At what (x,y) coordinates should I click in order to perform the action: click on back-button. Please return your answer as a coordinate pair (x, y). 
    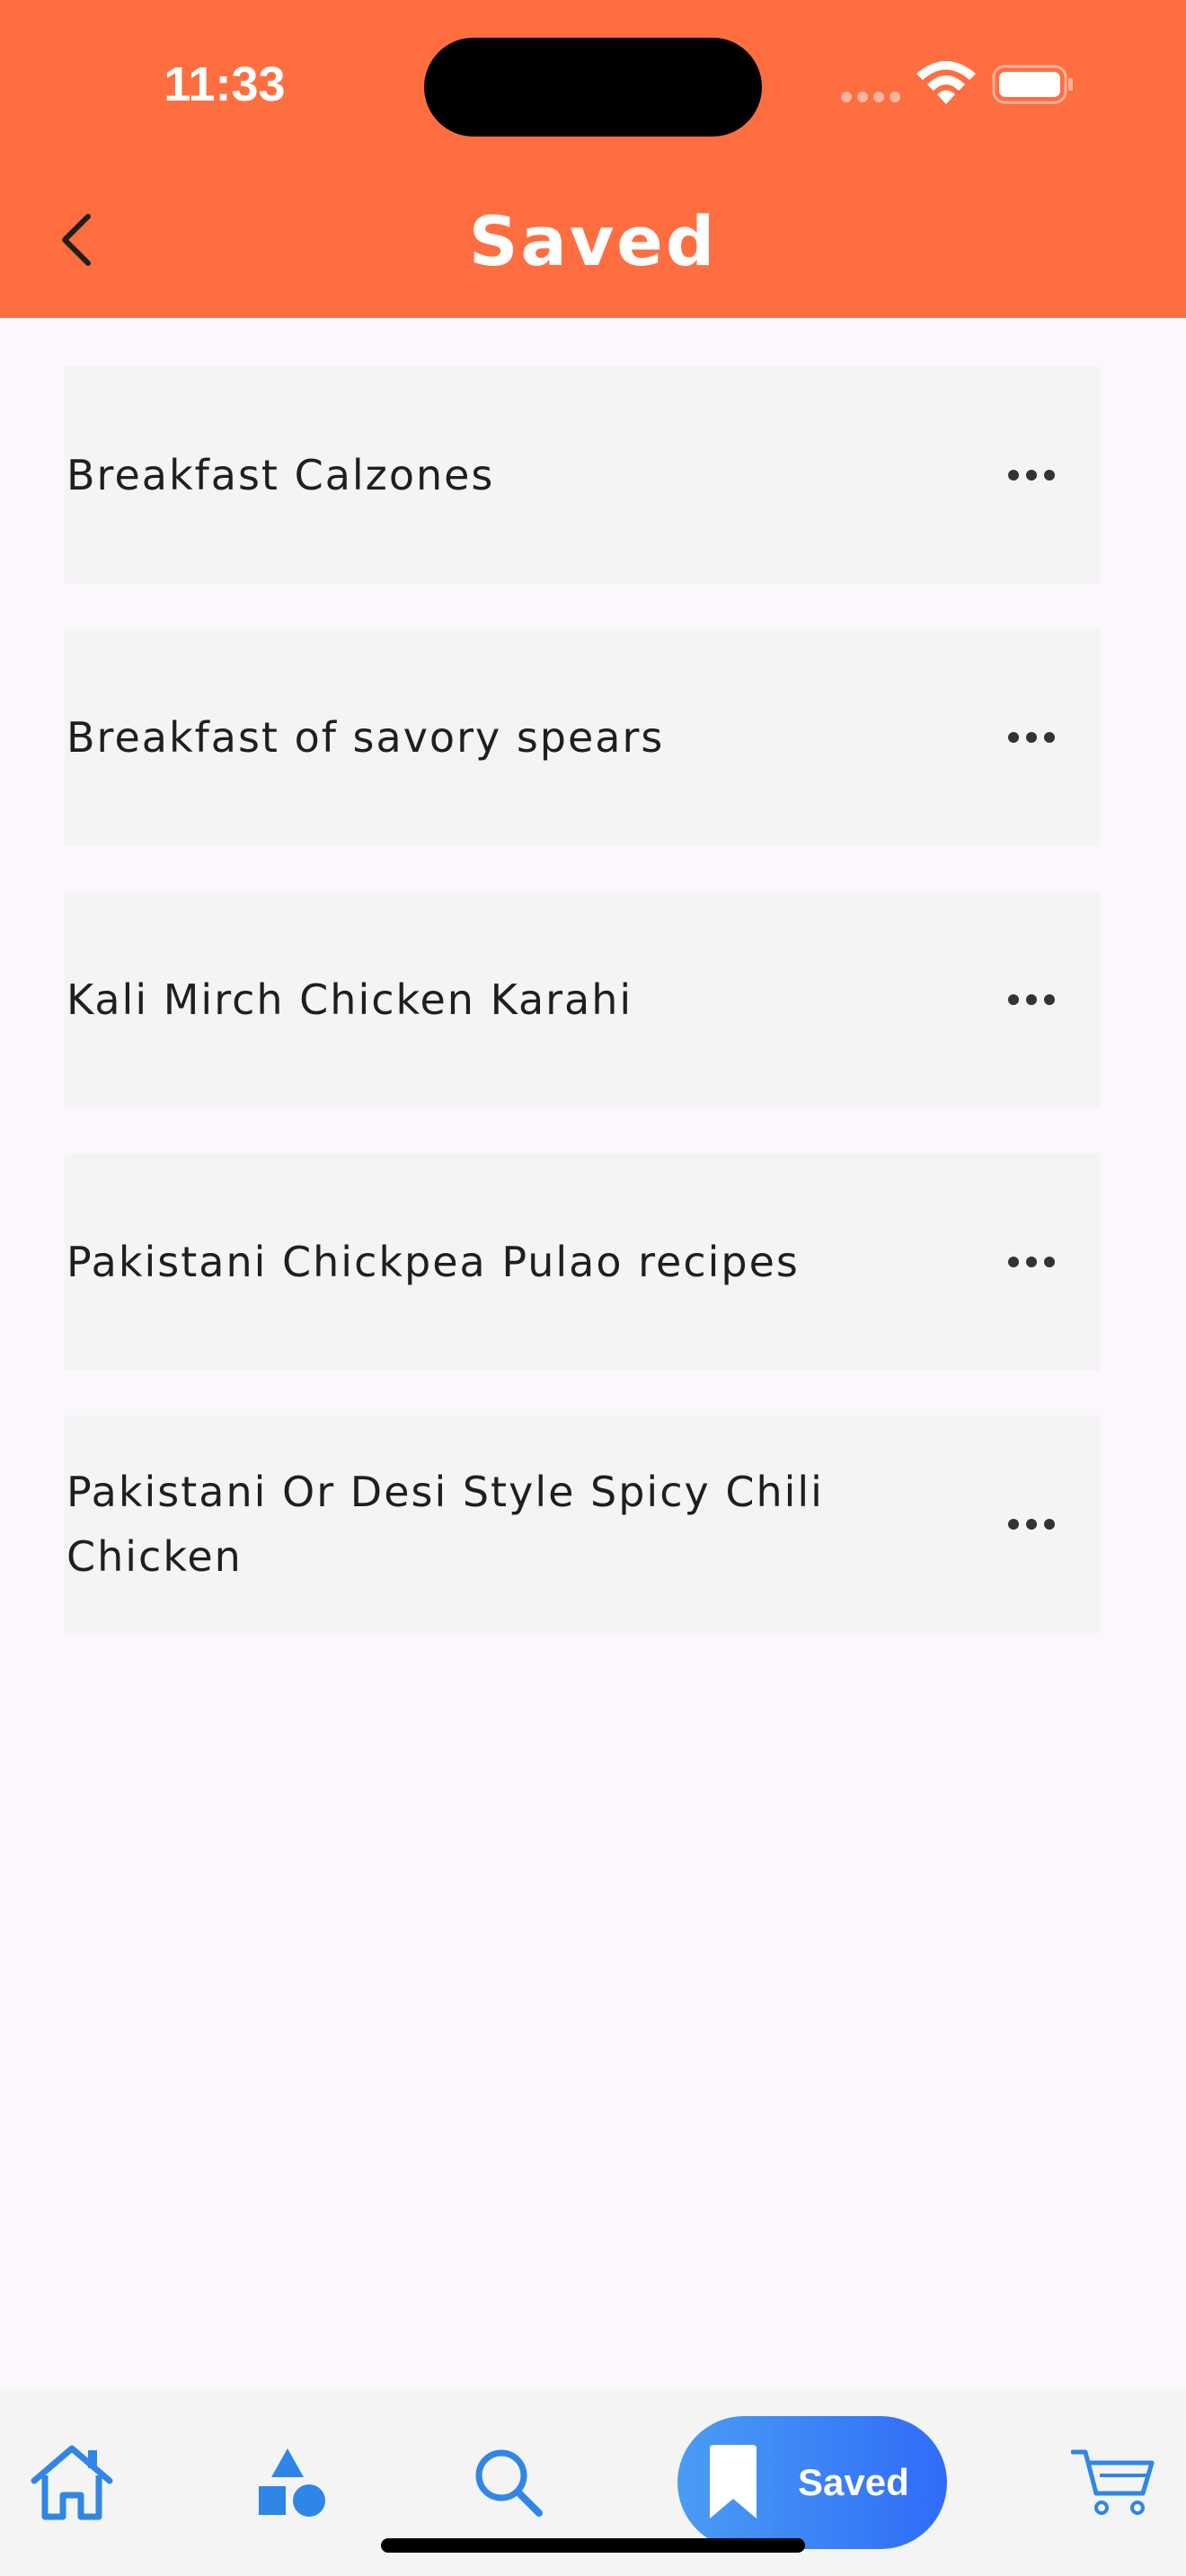
    Looking at the image, I should click on (76, 240).